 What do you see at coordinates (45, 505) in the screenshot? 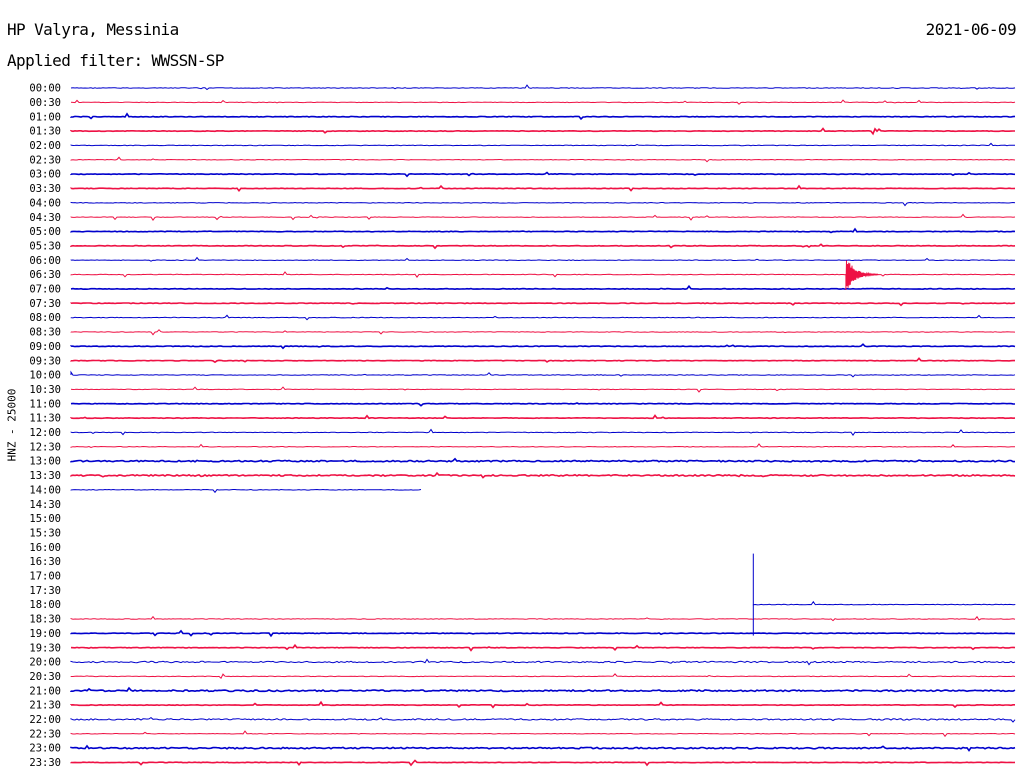
I see `tick-label: 14:30` at bounding box center [45, 505].